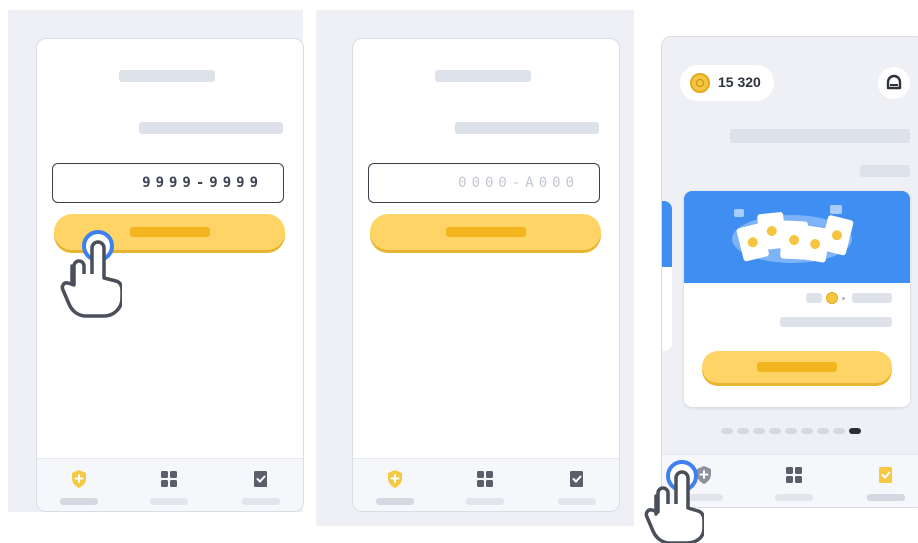  I want to click on emoji-cards-illustration, so click(793, 234).